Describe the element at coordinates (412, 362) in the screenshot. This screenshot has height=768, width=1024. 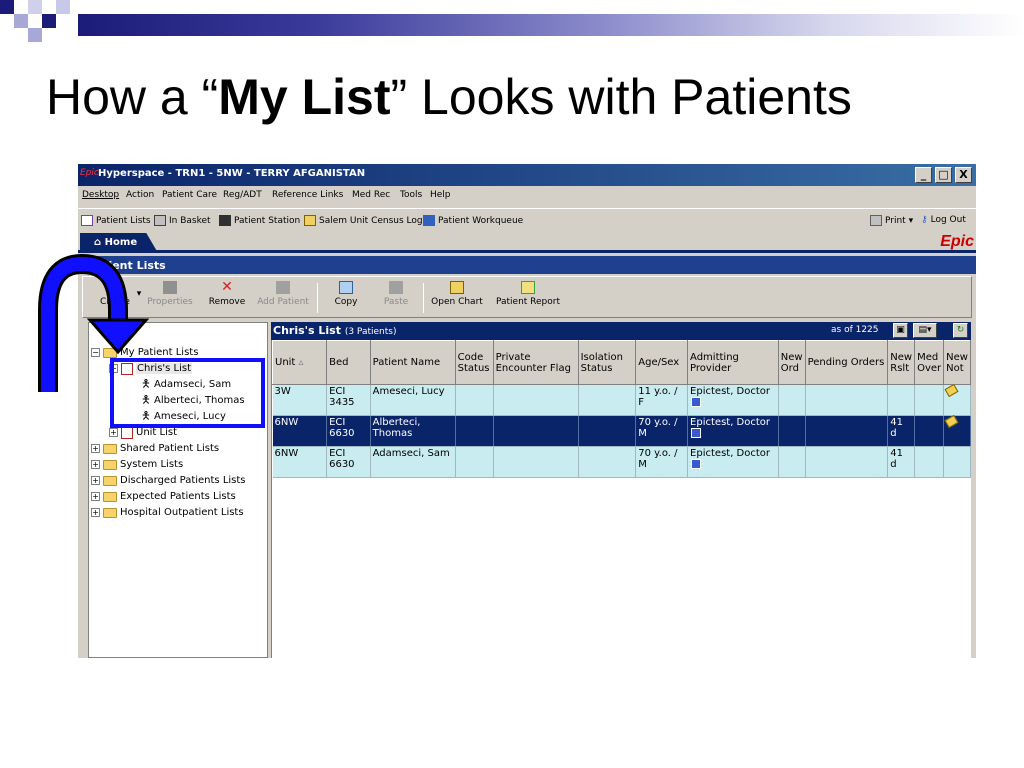
I see `col-patient-name: Patient Name` at that location.